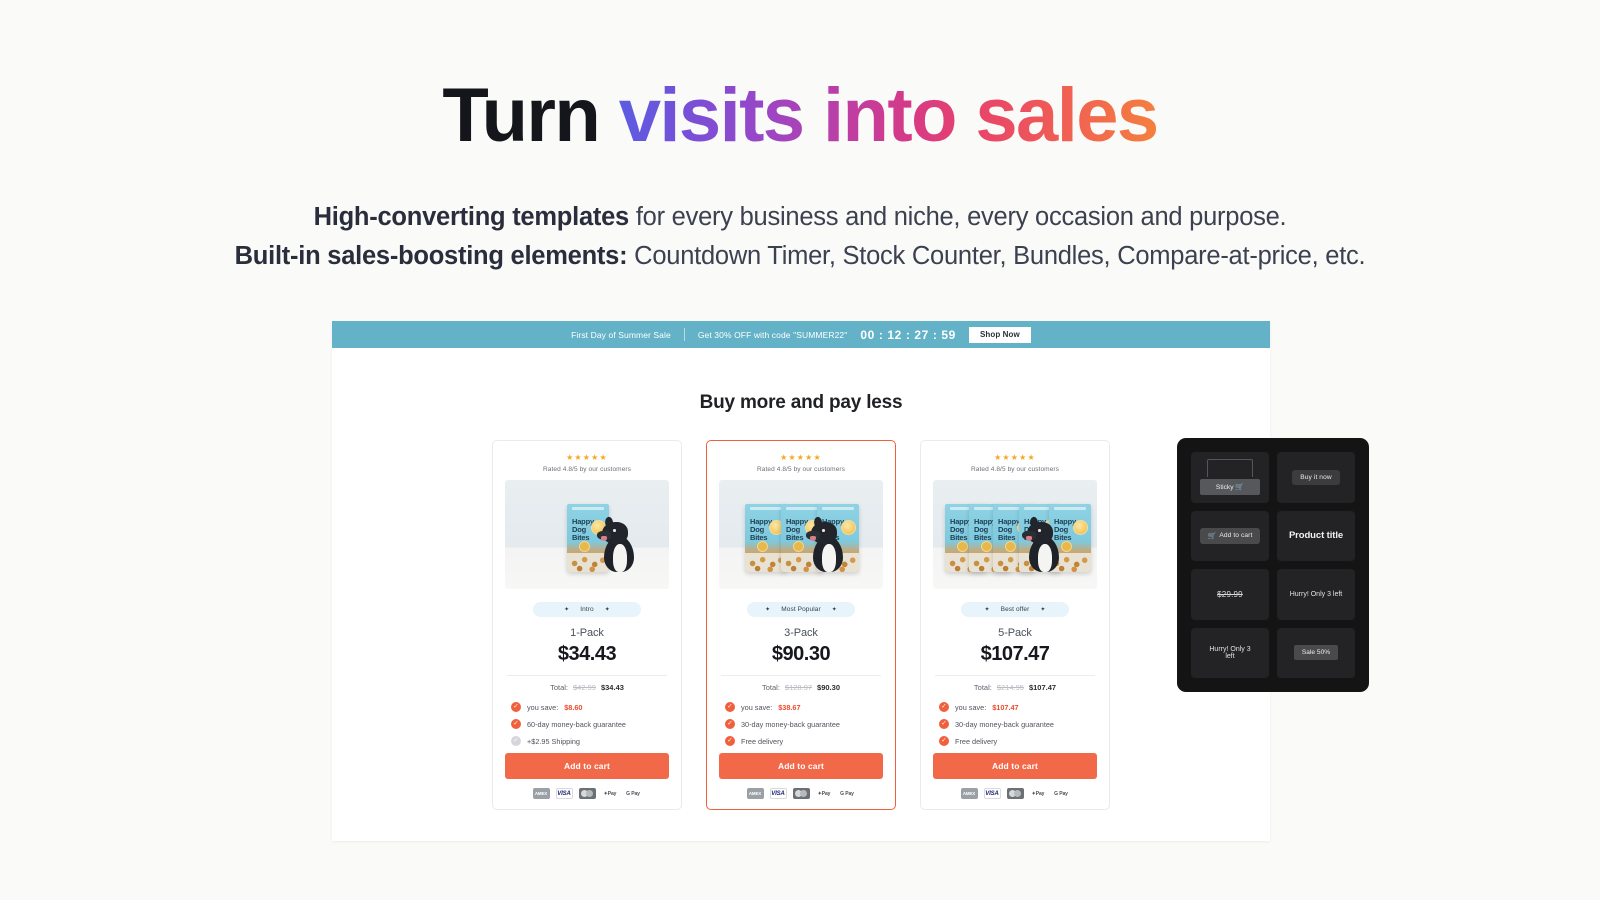 The image size is (1600, 900). Describe the element at coordinates (530, 115) in the screenshot. I see `headline-plain: Turn` at that location.